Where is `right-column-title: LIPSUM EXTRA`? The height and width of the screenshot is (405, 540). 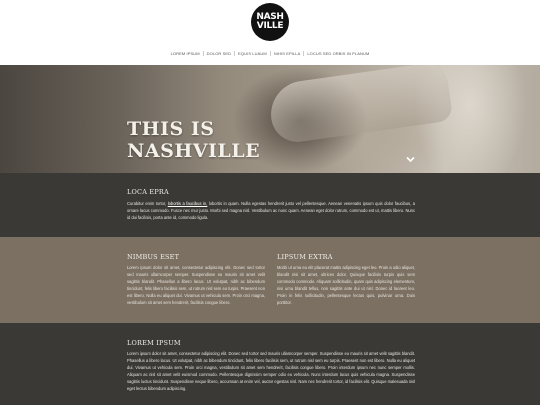 right-column-title: LIPSUM EXTRA is located at coordinates (305, 257).